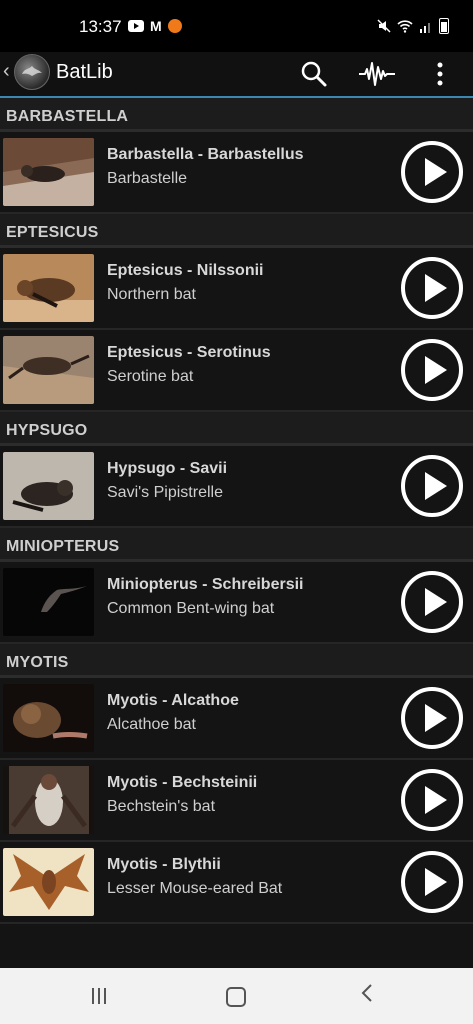  Describe the element at coordinates (47, 430) in the screenshot. I see `section-title: HYPSUGO` at that location.